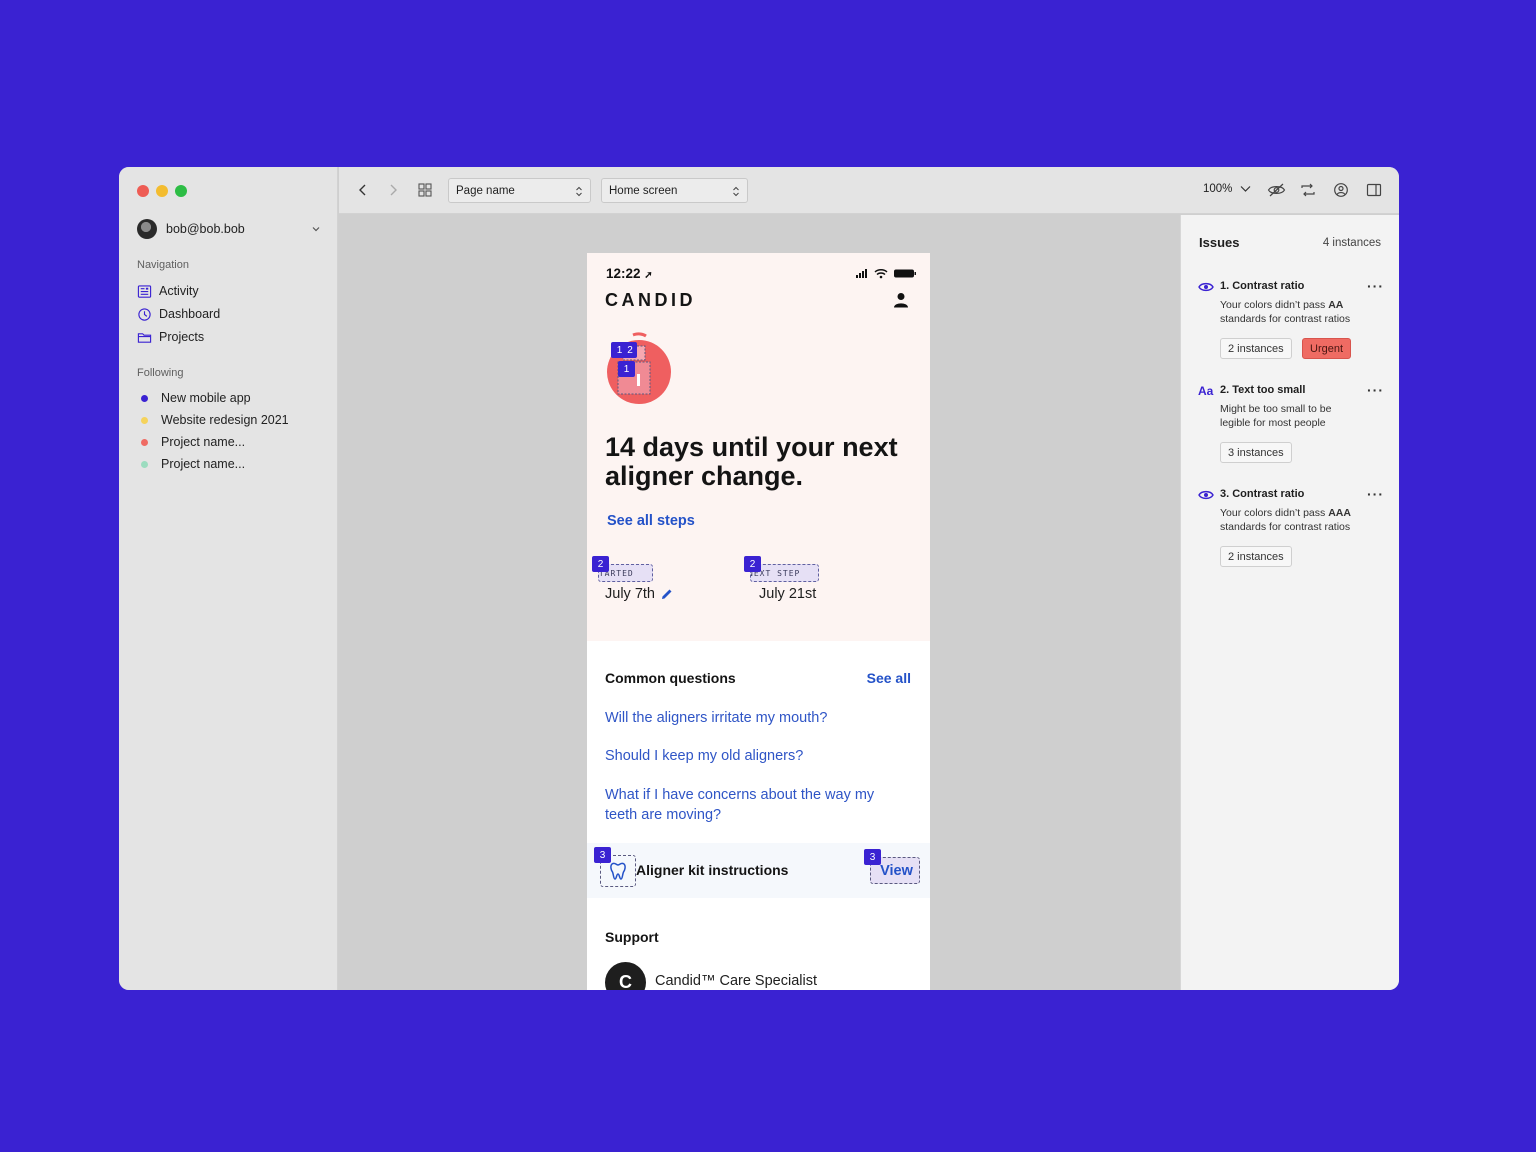  I want to click on sidebar-item-label: Dashboard, so click(190, 314).